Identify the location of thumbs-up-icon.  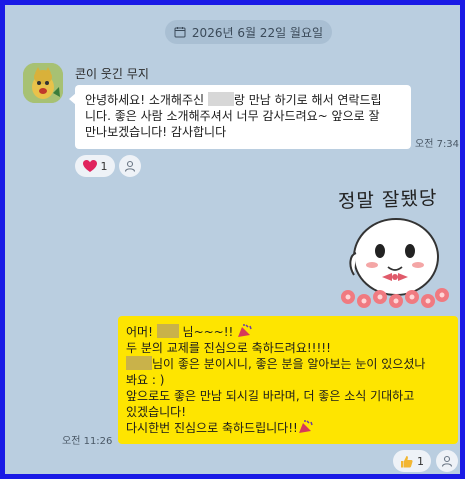
(407, 461).